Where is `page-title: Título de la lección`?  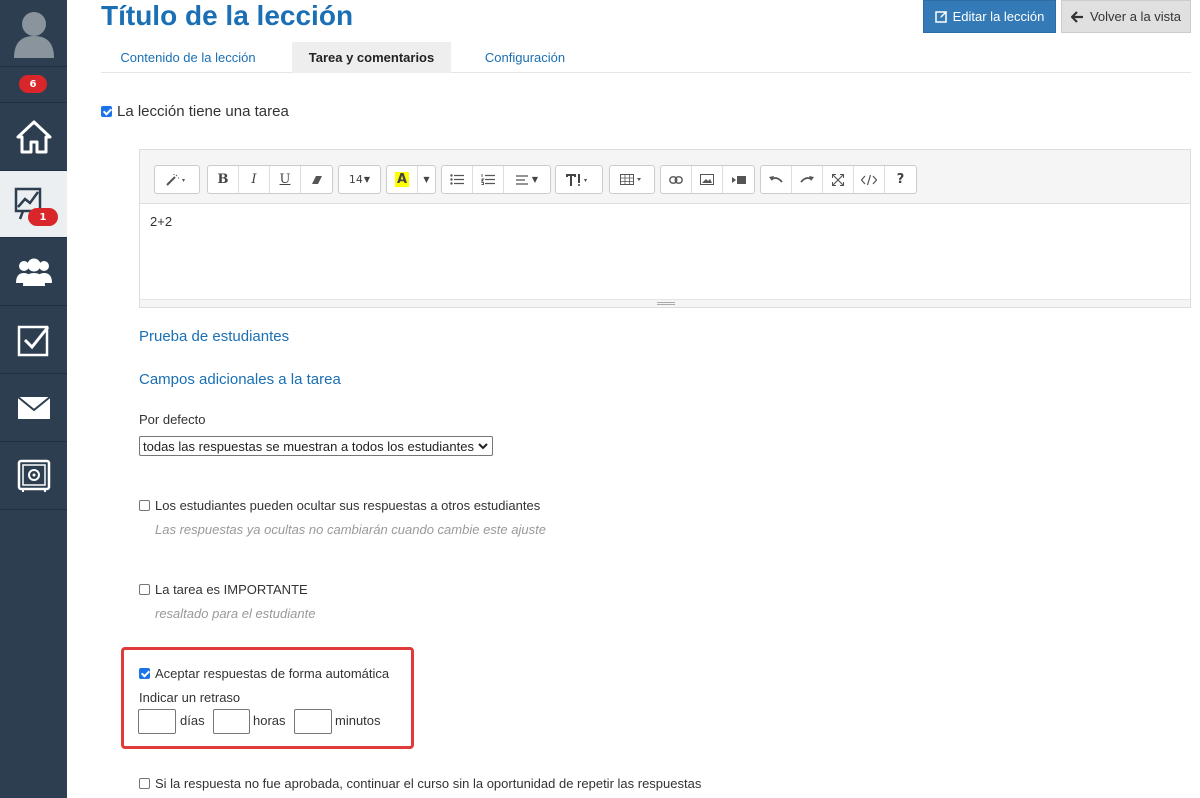 page-title: Título de la lección is located at coordinates (227, 15).